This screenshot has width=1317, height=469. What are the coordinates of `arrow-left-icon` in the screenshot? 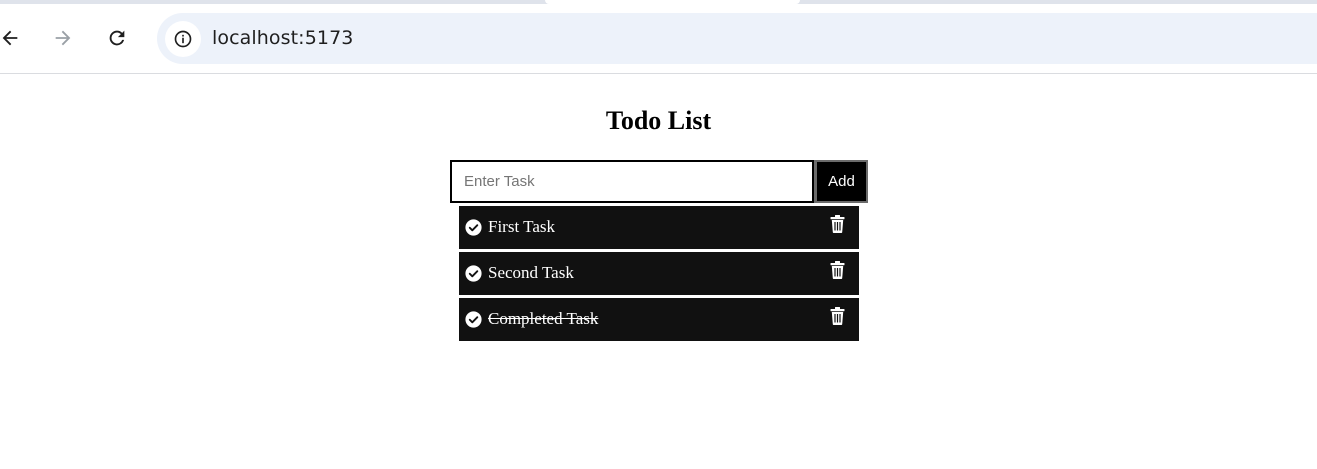 It's located at (10, 38).